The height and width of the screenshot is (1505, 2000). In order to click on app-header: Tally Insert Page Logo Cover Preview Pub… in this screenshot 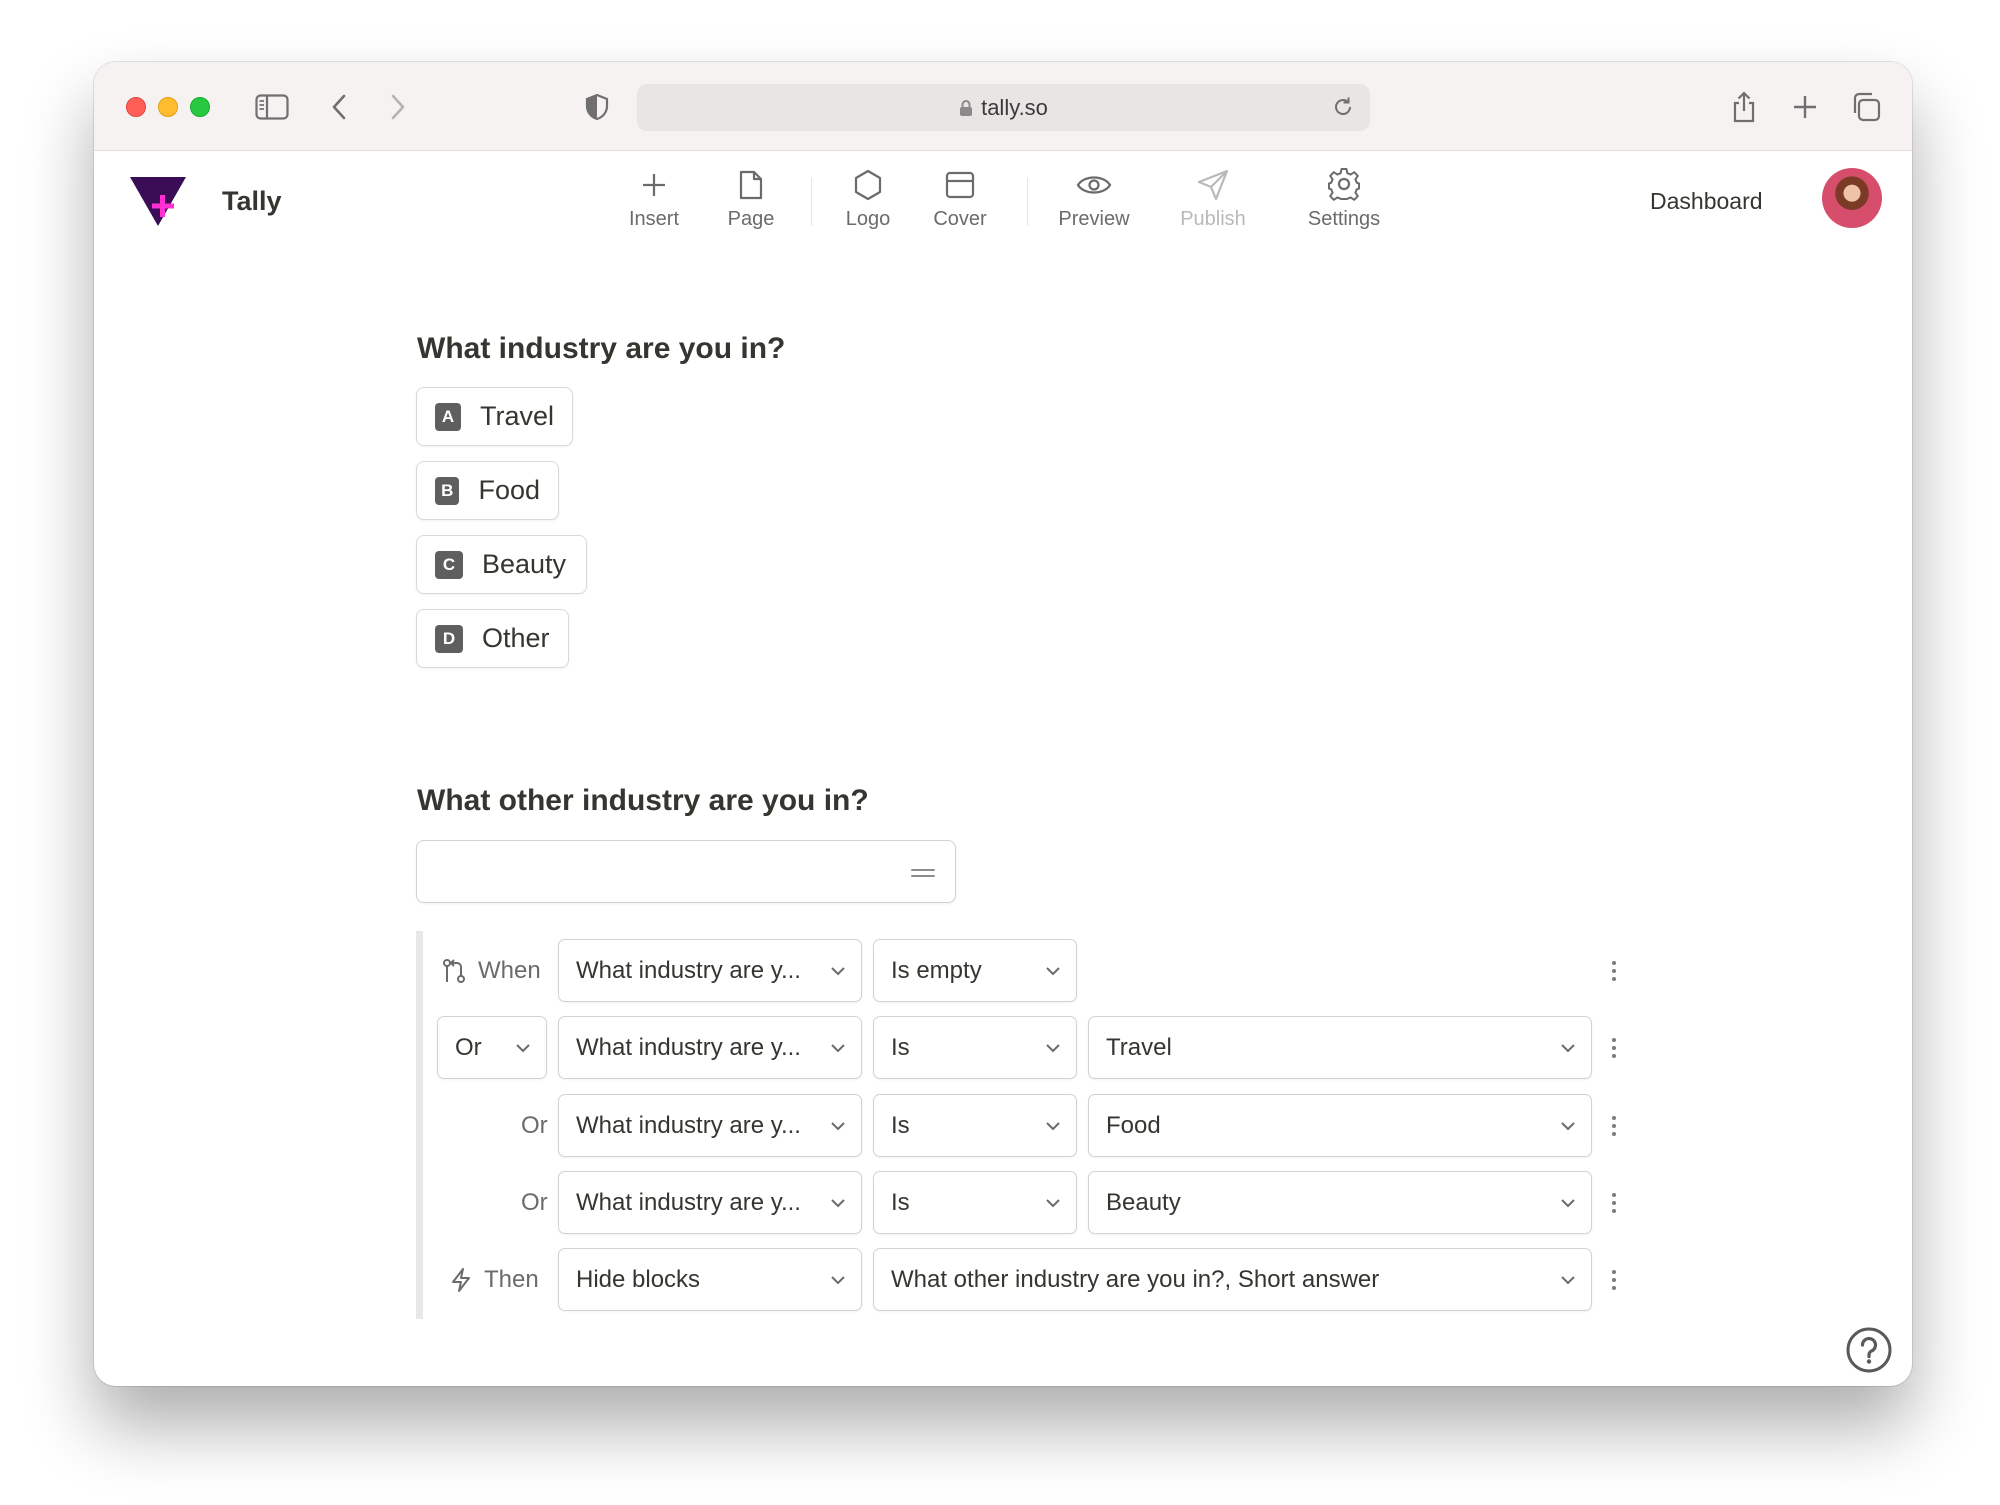, I will do `click(1003, 203)`.